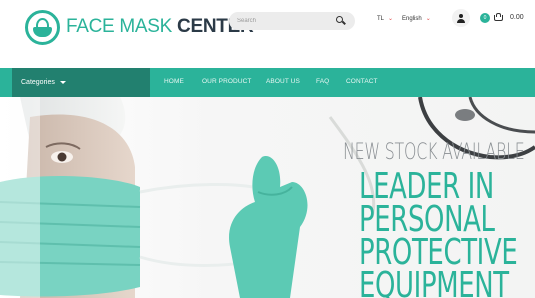  I want to click on language-selector: English ⌄, so click(416, 19).